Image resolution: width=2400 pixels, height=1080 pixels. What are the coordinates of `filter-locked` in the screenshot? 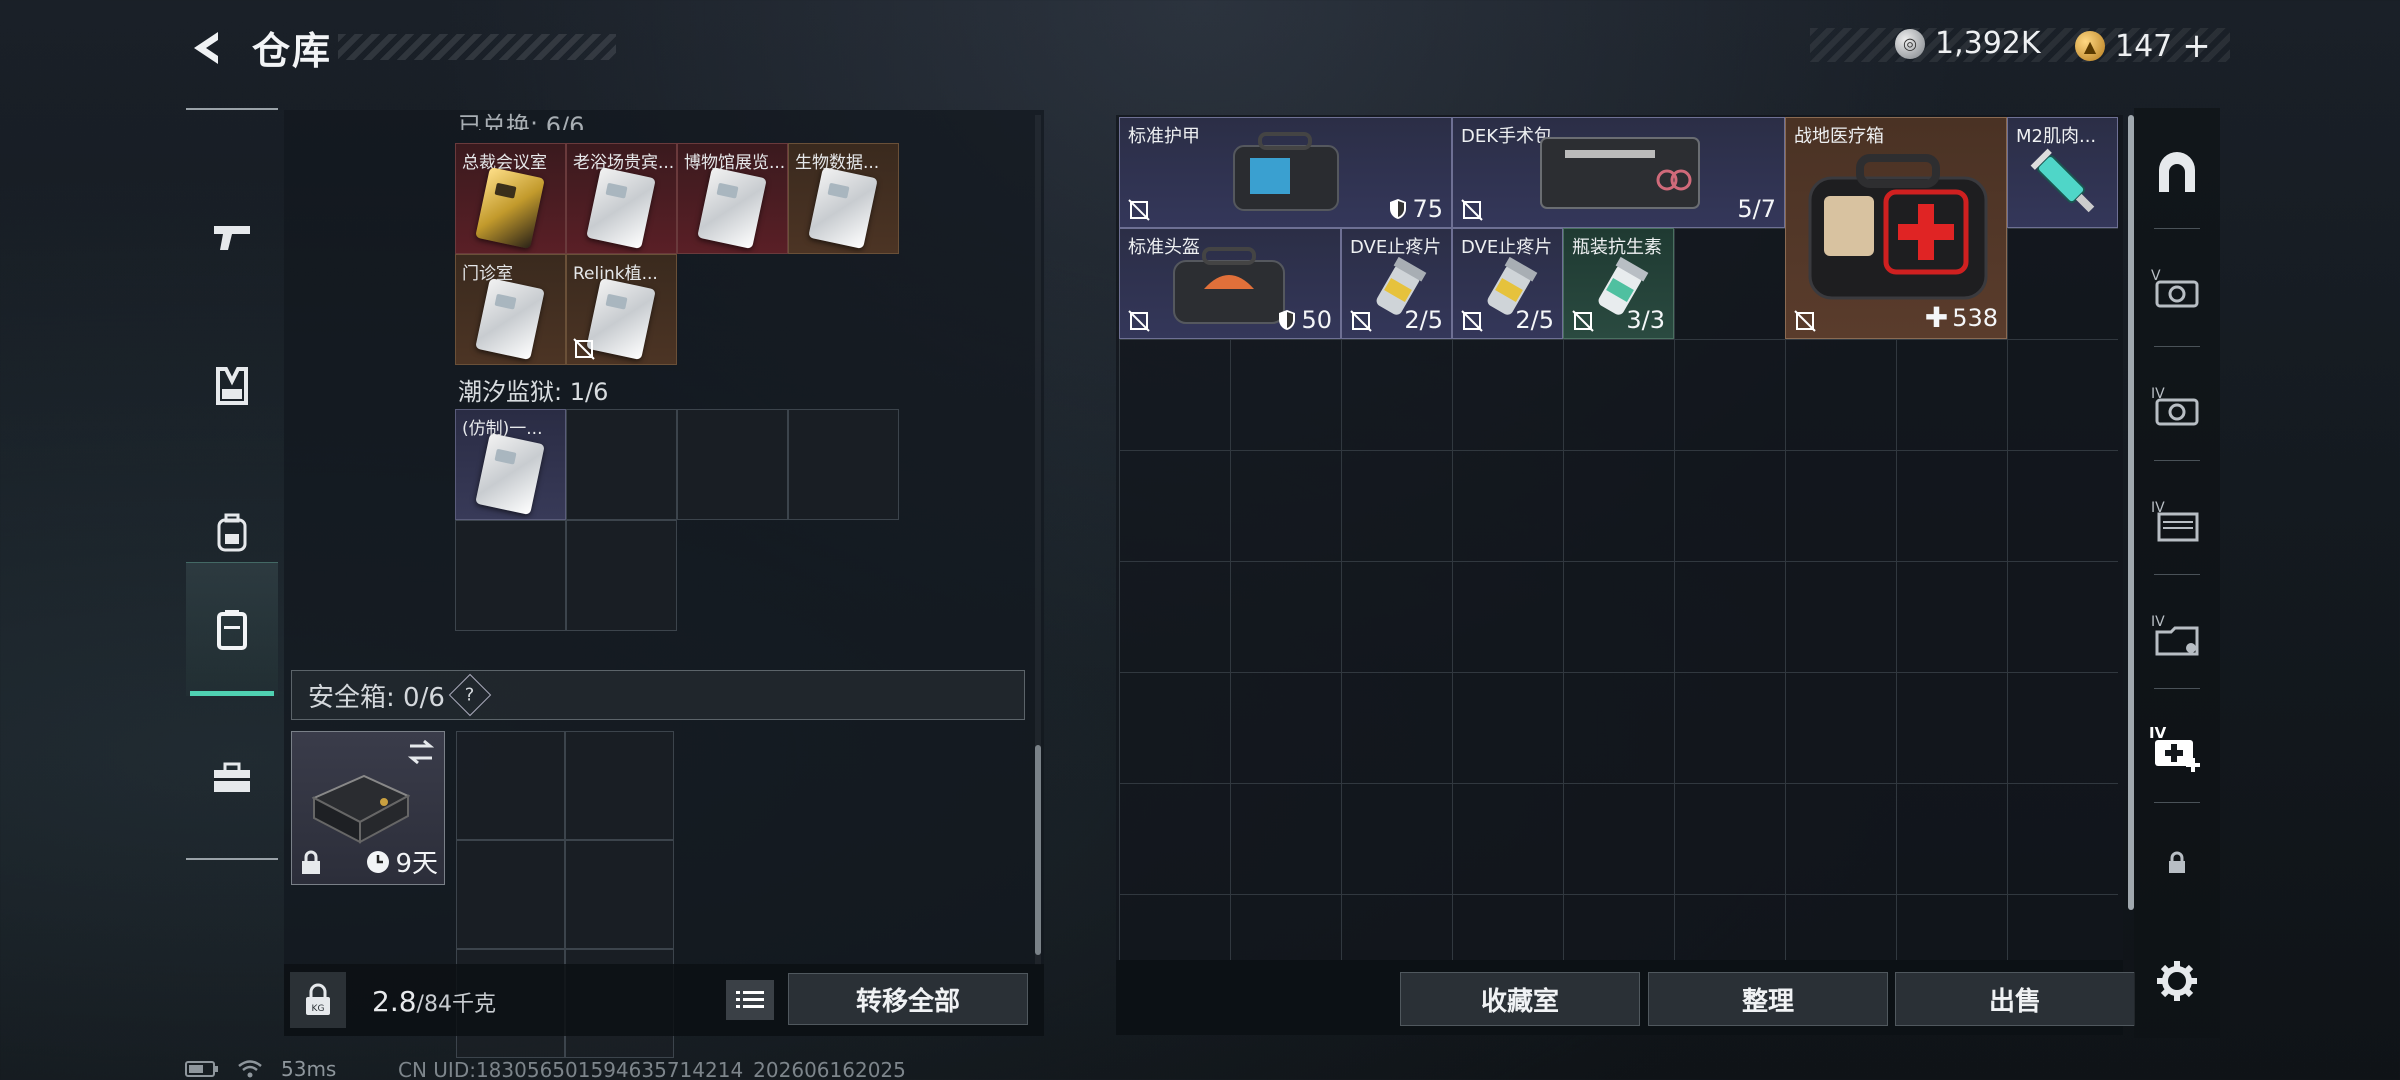 It's located at (2177, 863).